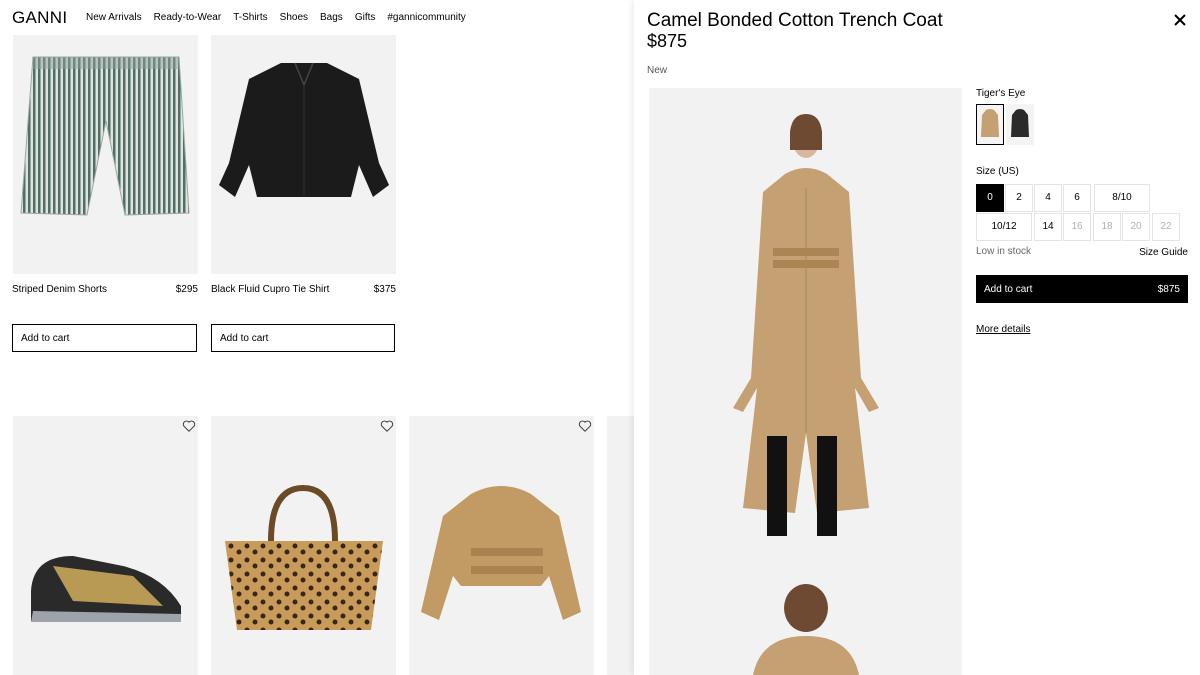  What do you see at coordinates (1168, 289) in the screenshot?
I see `add-to-cart-price: $875` at bounding box center [1168, 289].